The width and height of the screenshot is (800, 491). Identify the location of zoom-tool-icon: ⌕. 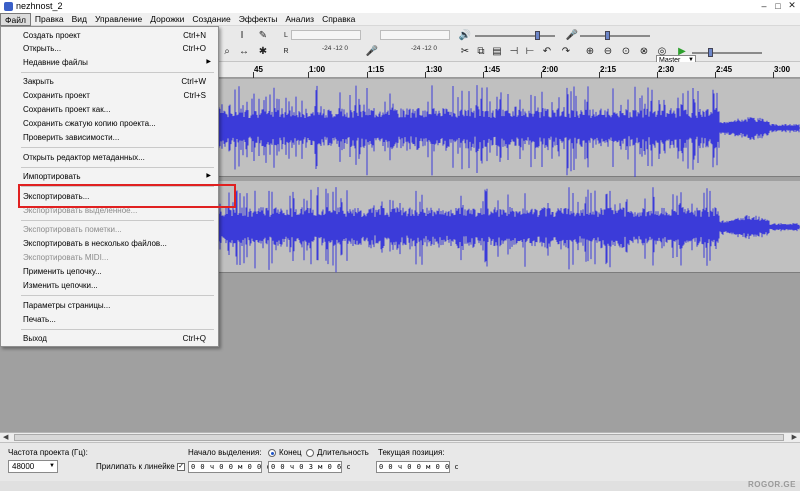
(227, 51).